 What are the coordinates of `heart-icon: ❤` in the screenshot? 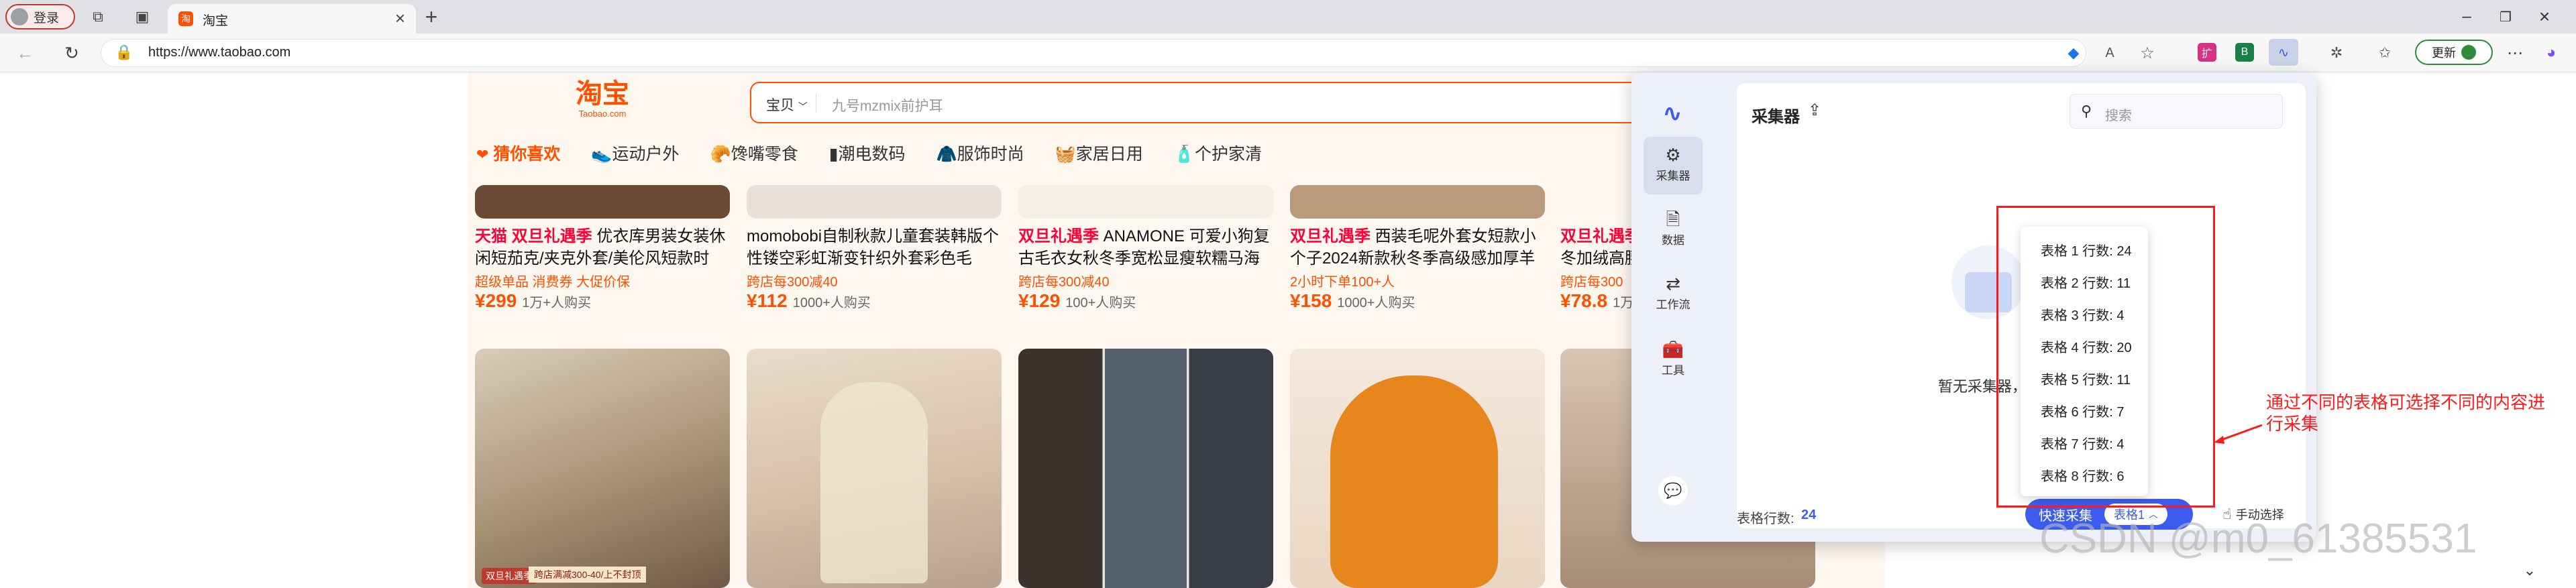 It's located at (482, 154).